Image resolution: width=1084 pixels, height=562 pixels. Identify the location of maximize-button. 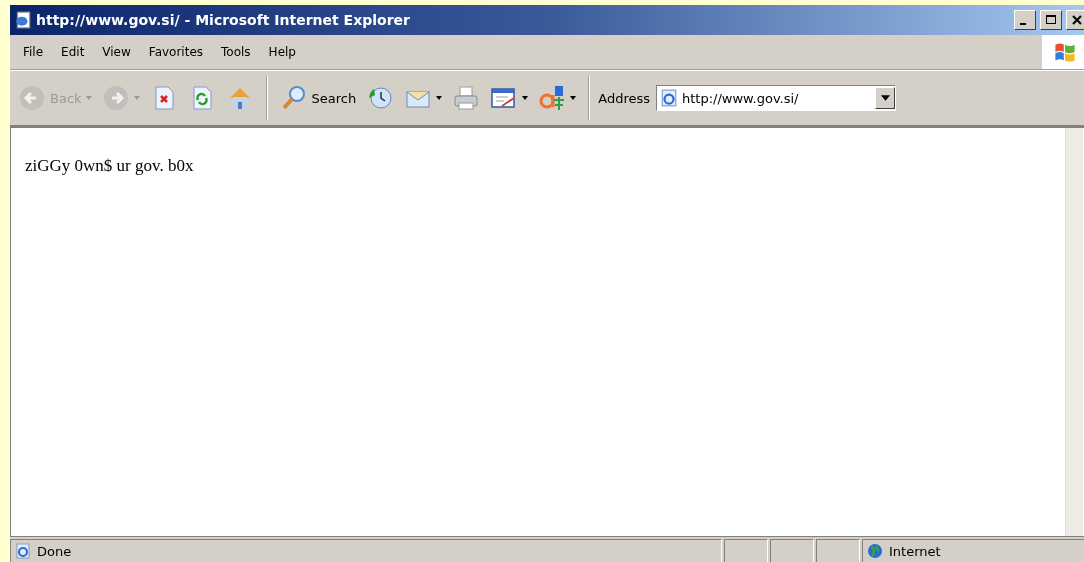
(1051, 20).